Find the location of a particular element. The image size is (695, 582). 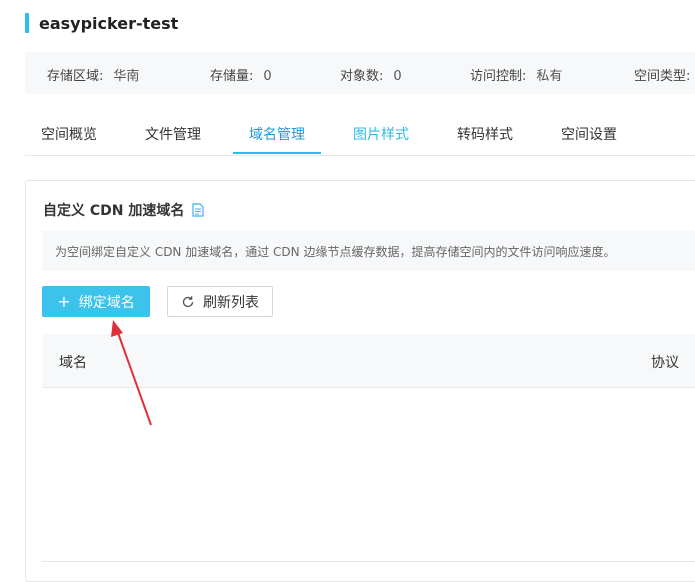

document-icon is located at coordinates (198, 210).